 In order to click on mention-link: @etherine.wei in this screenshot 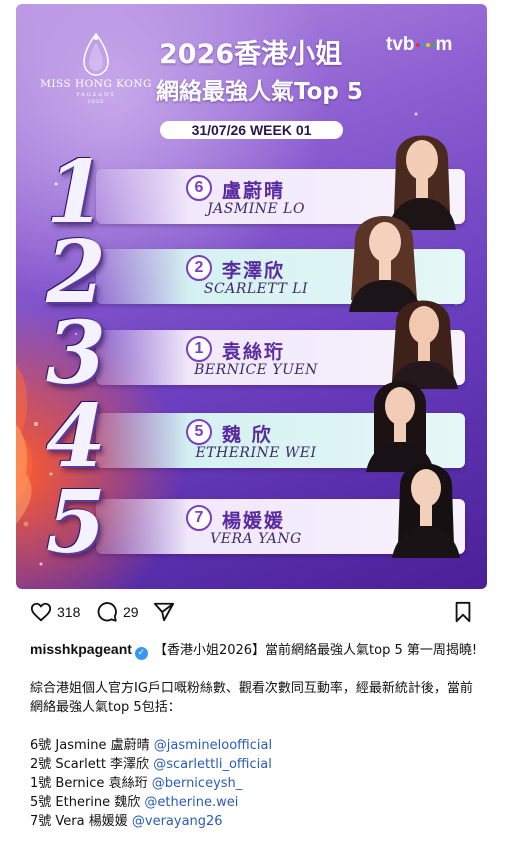, I will do `click(191, 802)`.